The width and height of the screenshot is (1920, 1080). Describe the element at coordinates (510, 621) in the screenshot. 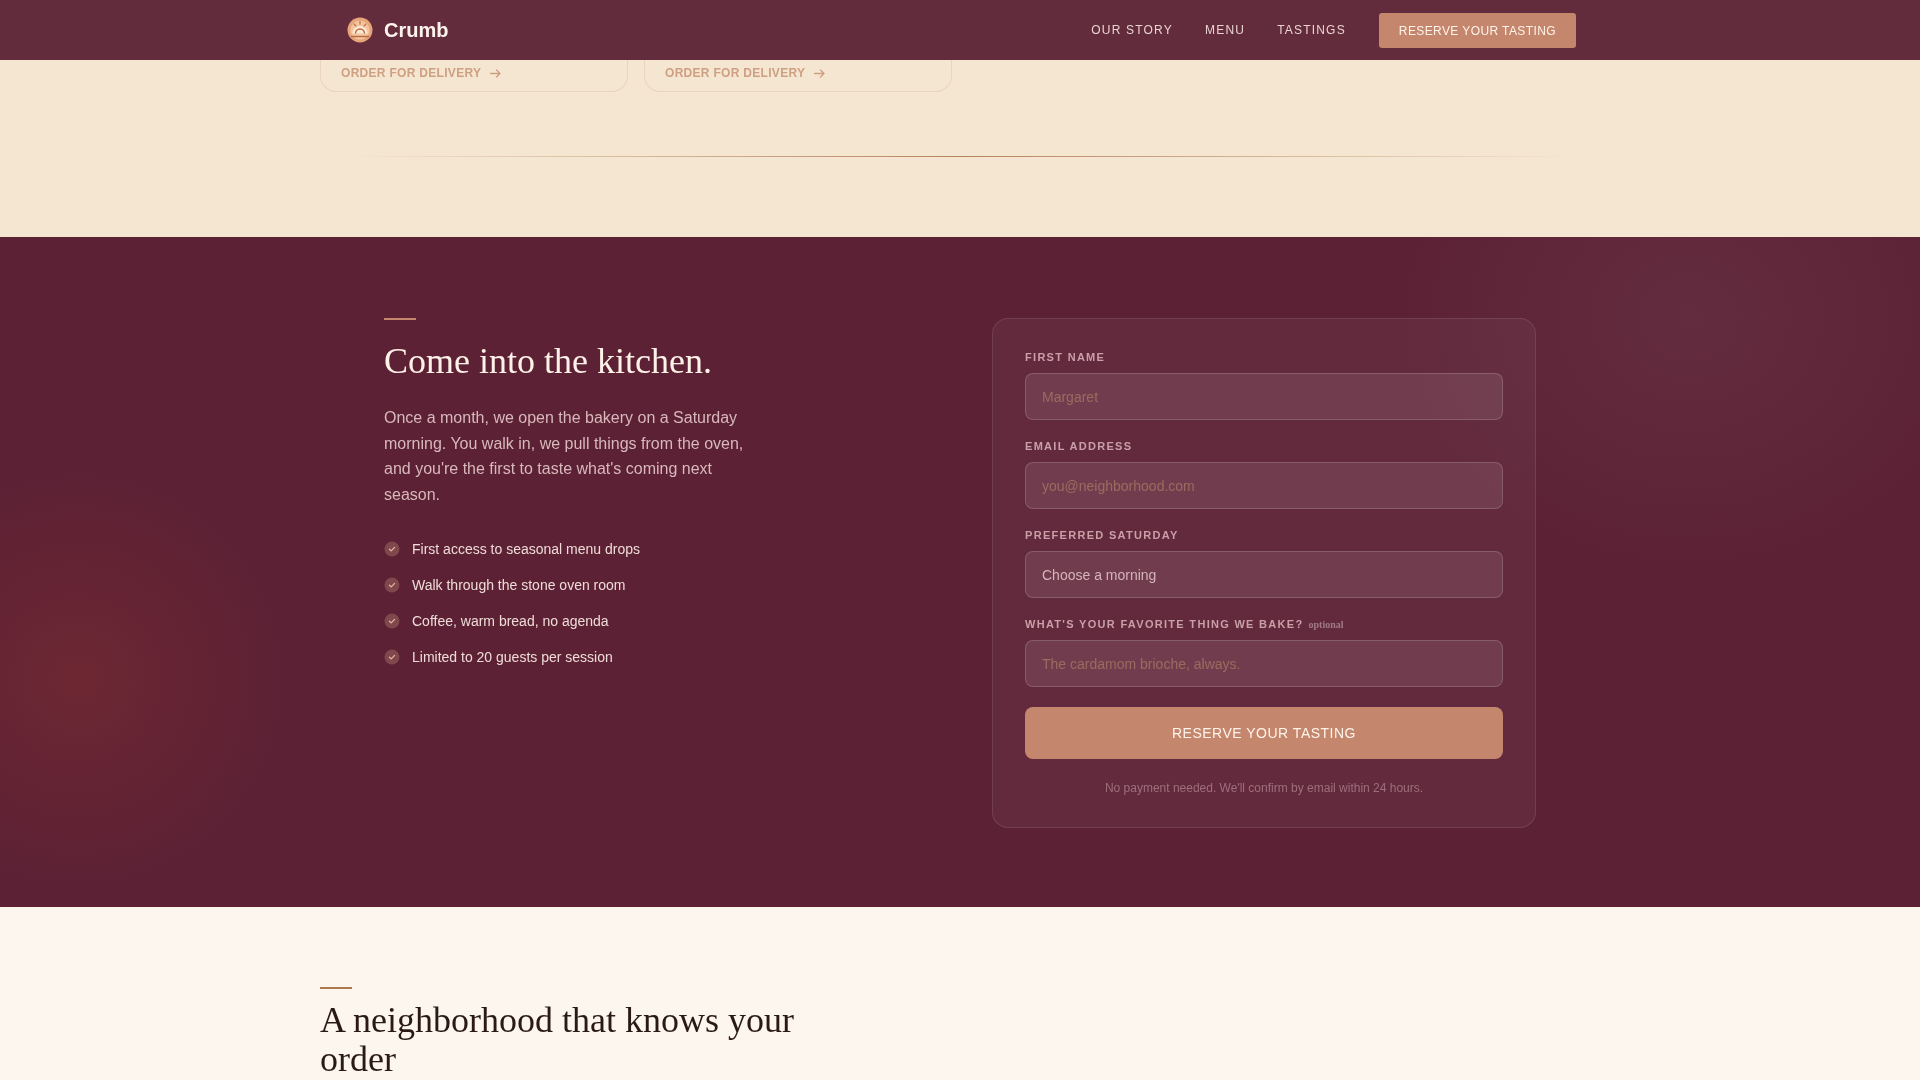

I see `perk-text: Coffee, warm bread, no agenda` at that location.